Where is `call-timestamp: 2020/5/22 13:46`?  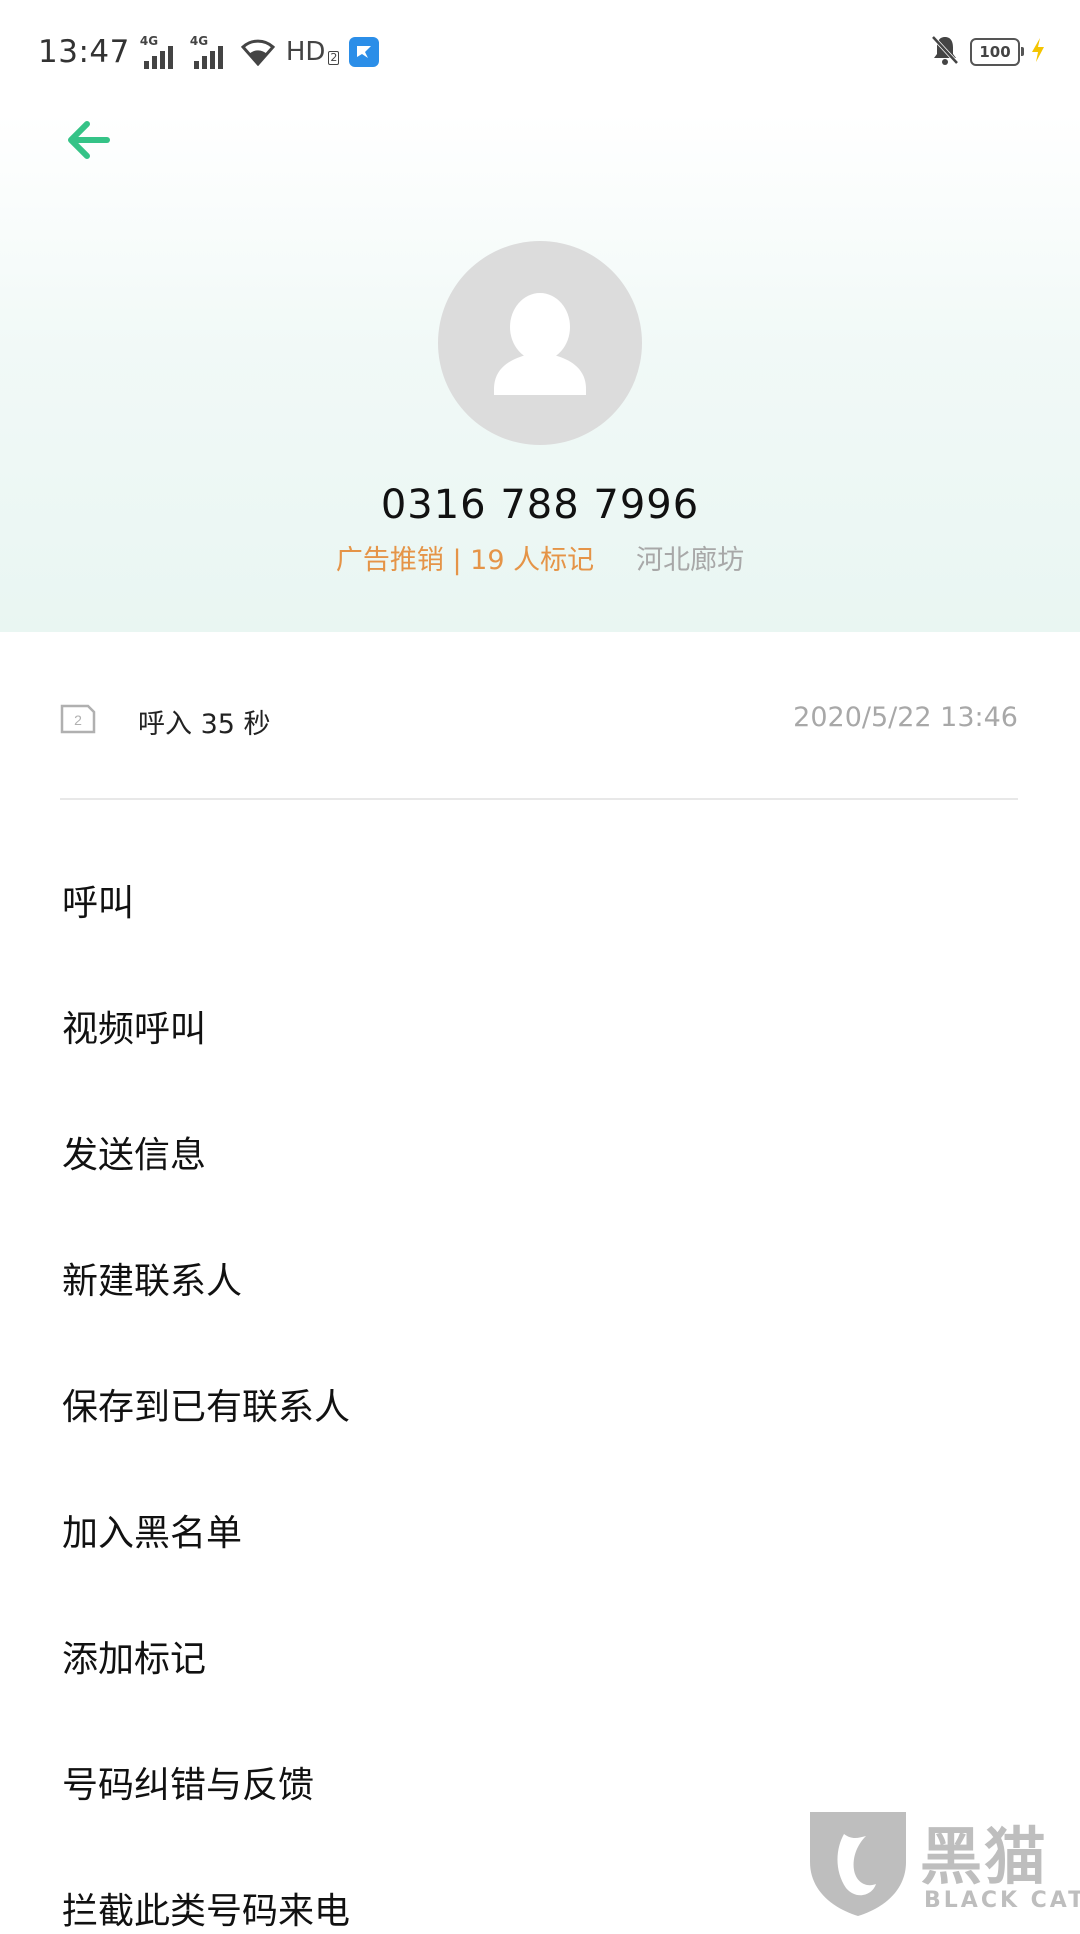 call-timestamp: 2020/5/22 13:46 is located at coordinates (905, 717).